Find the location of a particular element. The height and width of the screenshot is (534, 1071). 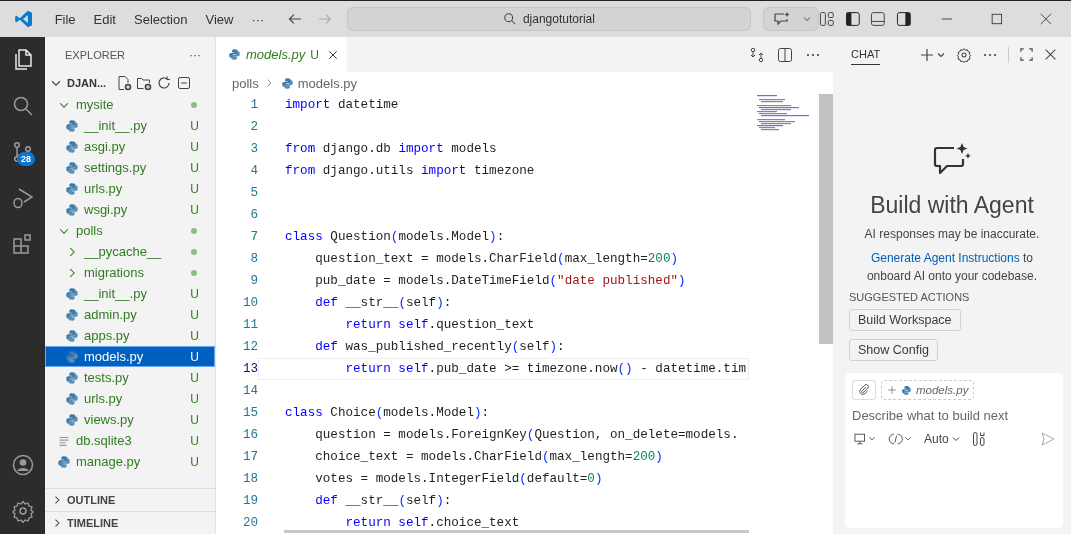

file-tree-item: polls is located at coordinates (130, 230).